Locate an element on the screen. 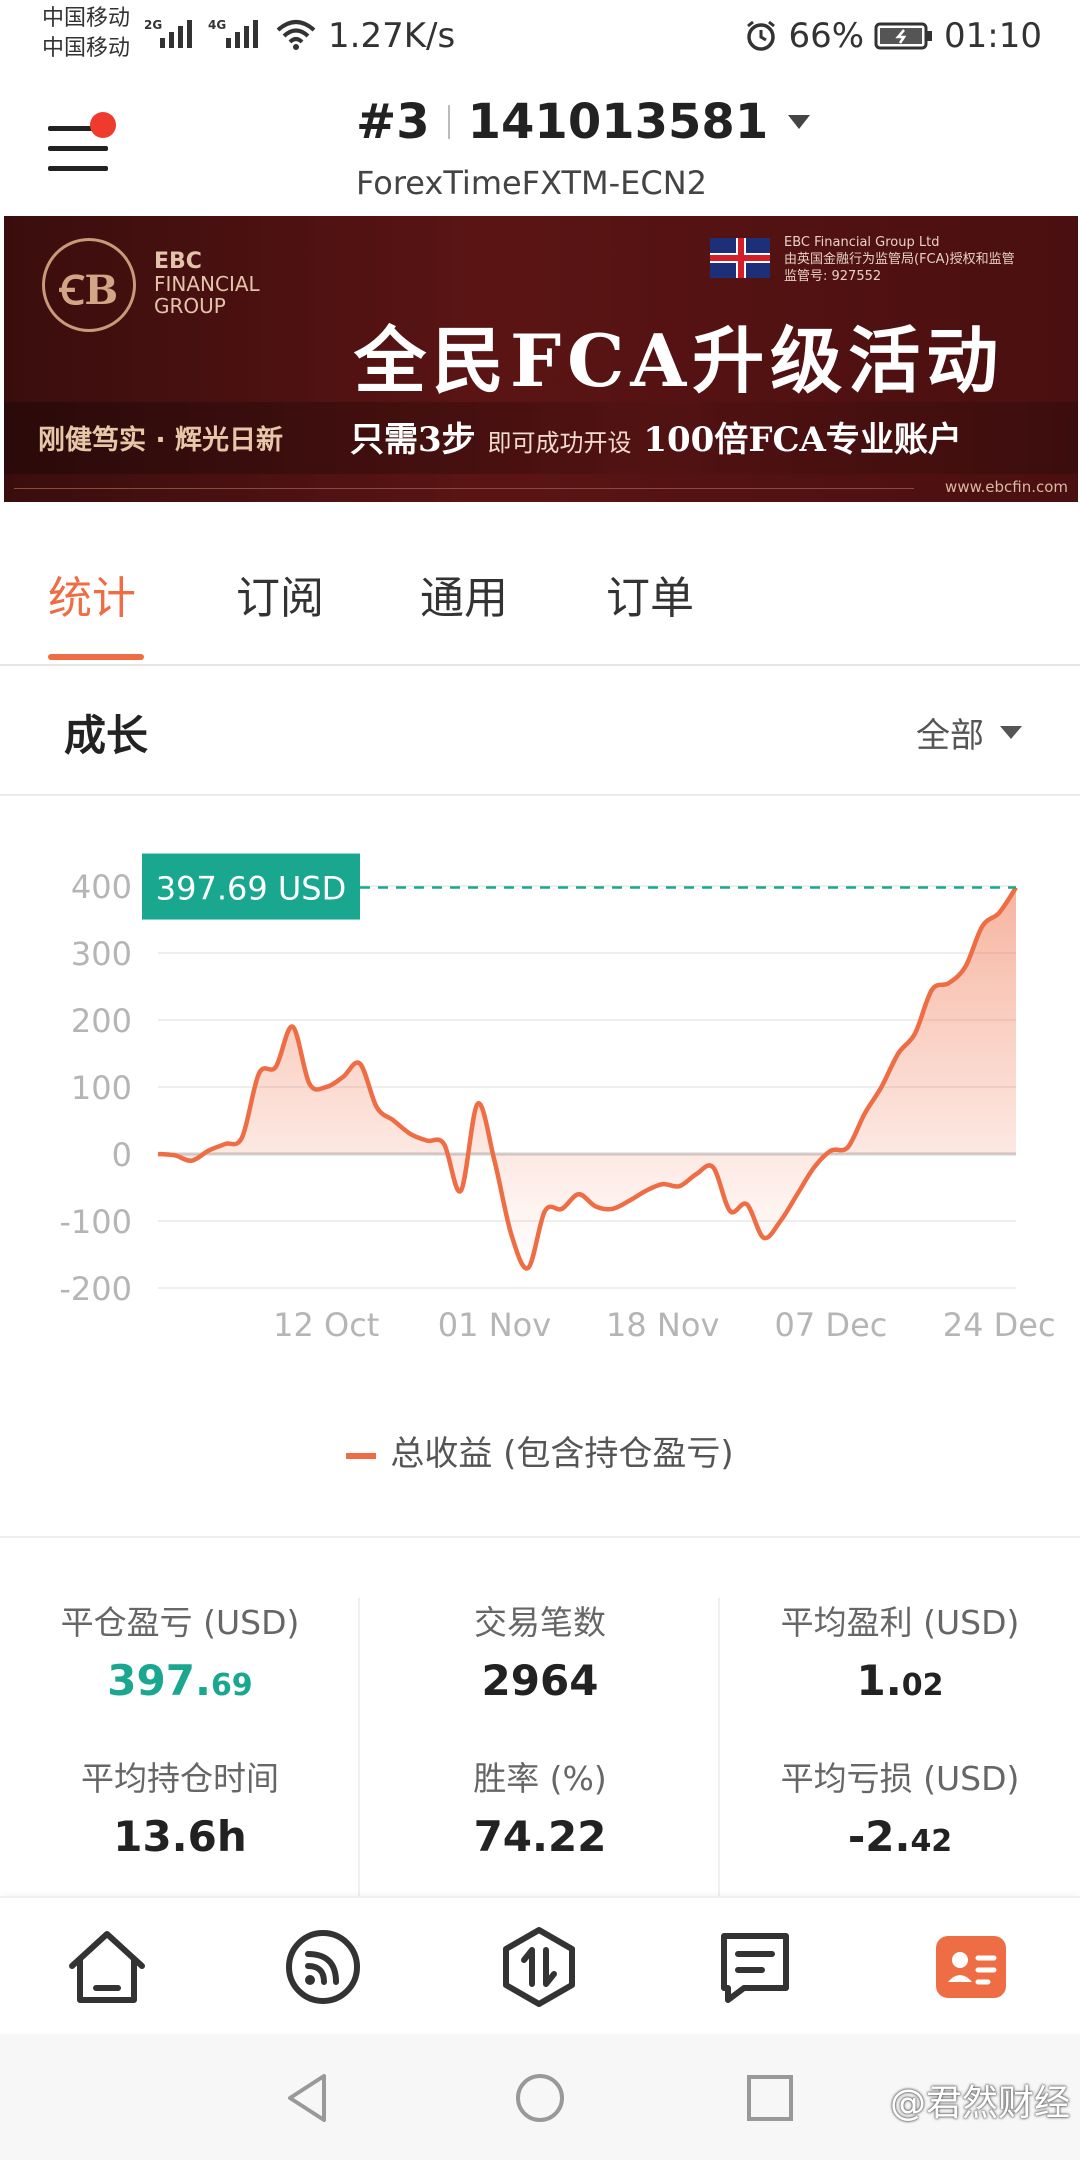 This screenshot has width=1080, height=2160. banner-url: www.ebcfin.com is located at coordinates (1006, 487).